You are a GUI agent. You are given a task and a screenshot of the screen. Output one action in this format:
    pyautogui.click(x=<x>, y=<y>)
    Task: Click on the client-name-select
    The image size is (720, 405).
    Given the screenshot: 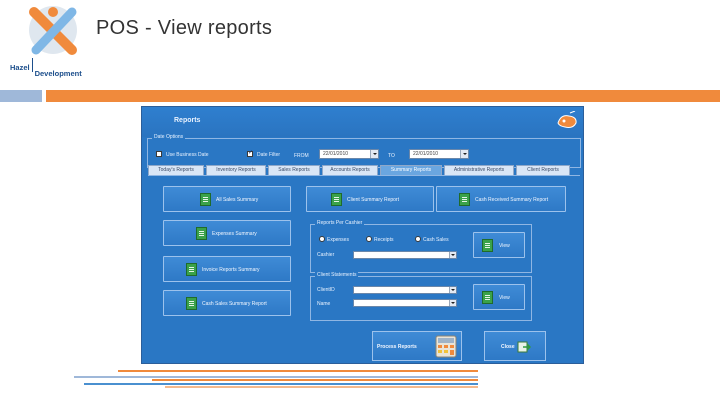 What is the action you would take?
    pyautogui.click(x=405, y=303)
    